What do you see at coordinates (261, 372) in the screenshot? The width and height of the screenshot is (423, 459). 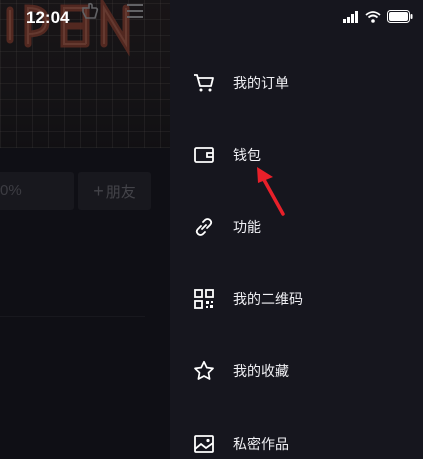 I see `menu-item-label: 我的收藏` at bounding box center [261, 372].